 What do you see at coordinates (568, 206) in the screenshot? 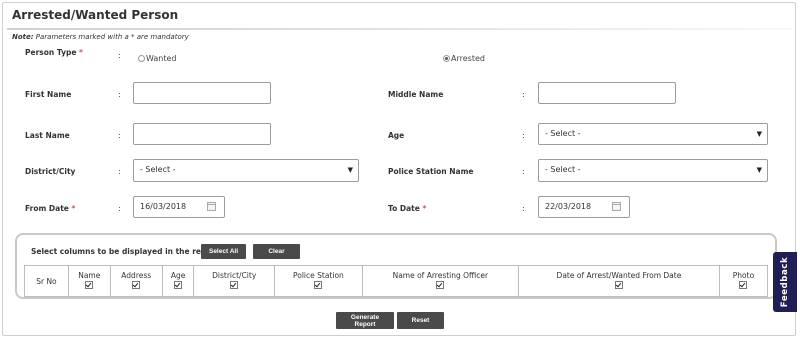
I see `to-date-value: 22/03/2018` at bounding box center [568, 206].